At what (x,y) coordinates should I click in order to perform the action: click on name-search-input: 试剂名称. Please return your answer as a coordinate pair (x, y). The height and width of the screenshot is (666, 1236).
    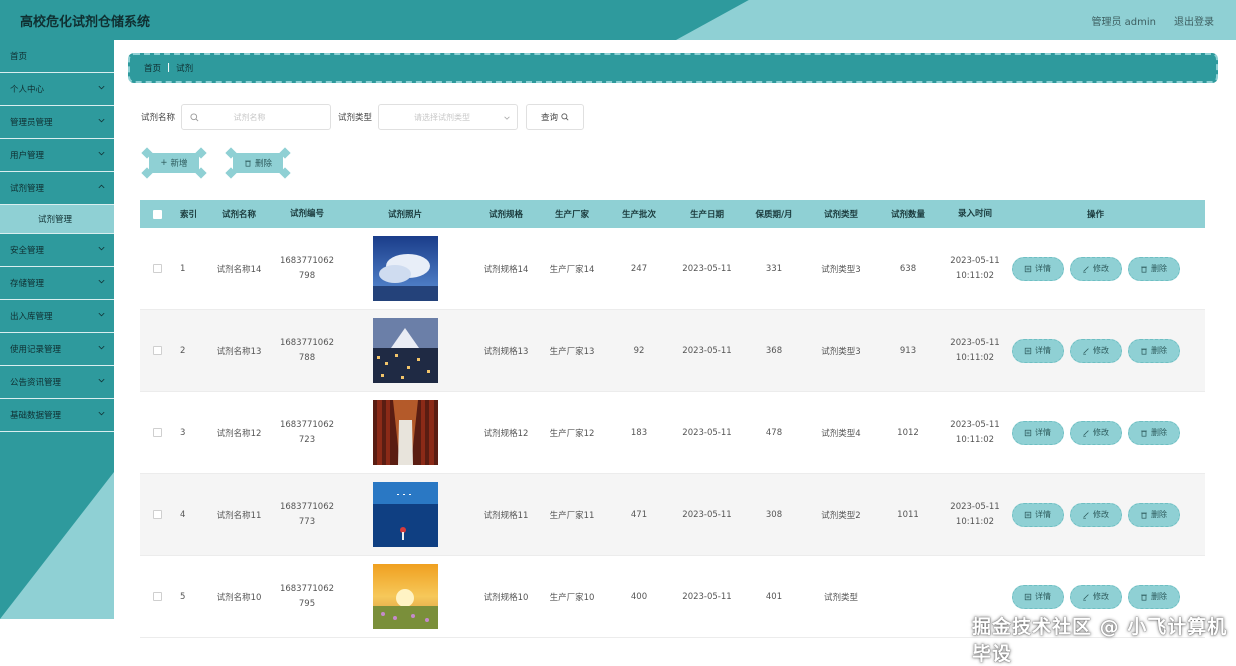
    Looking at the image, I should click on (256, 117).